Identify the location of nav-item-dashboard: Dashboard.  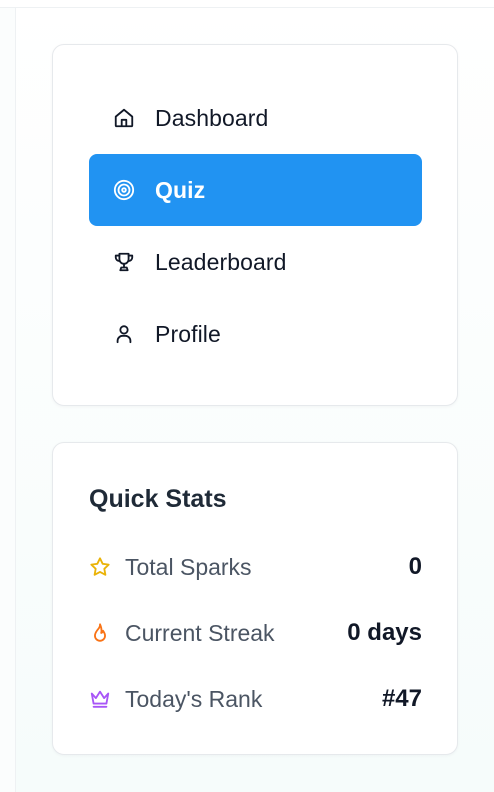
(255, 118).